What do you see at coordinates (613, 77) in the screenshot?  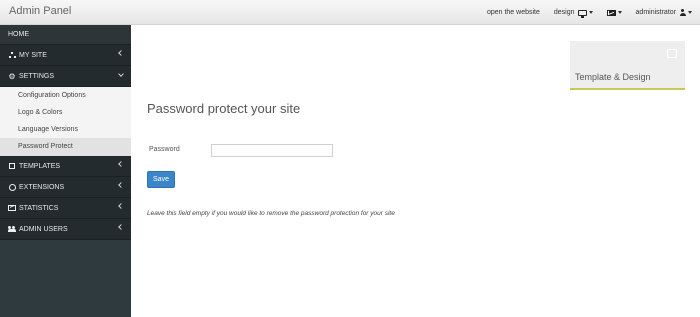 I see `tile-label: Template & Design` at bounding box center [613, 77].